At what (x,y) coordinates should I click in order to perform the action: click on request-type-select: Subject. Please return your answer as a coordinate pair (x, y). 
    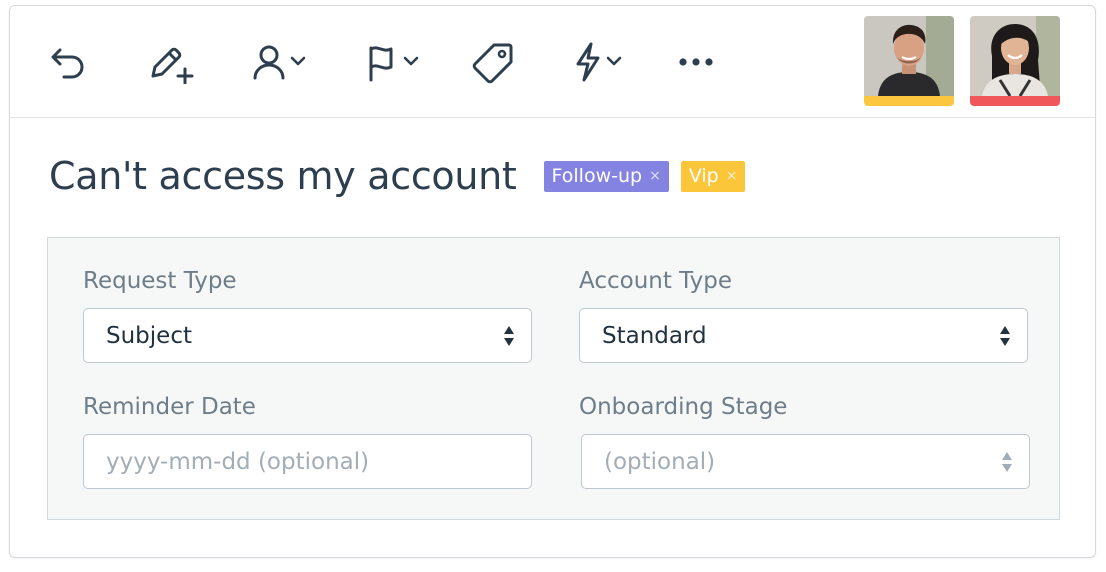
    Looking at the image, I should click on (307, 335).